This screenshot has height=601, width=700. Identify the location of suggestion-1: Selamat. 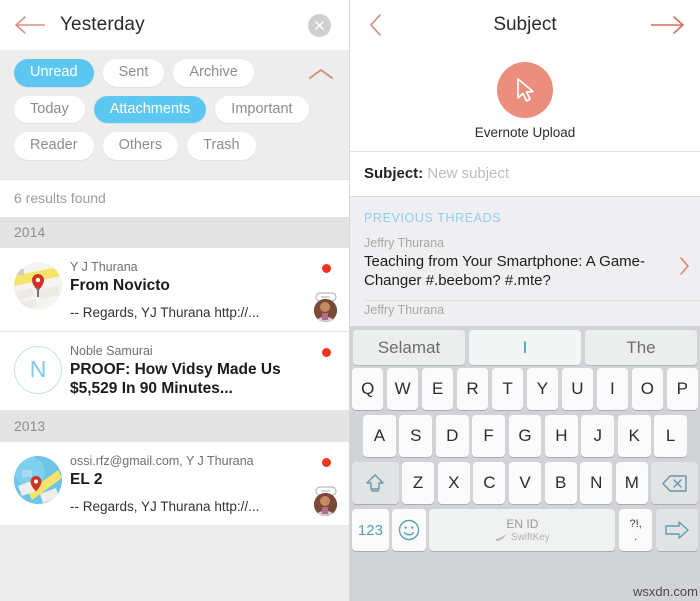
(409, 347).